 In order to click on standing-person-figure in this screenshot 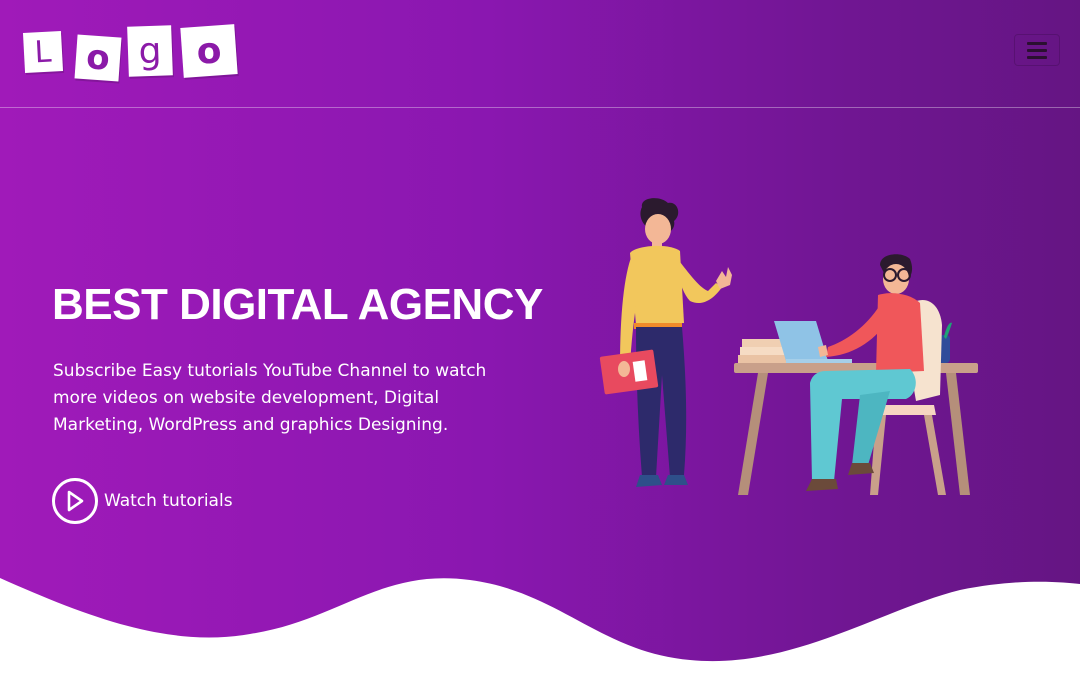, I will do `click(665, 342)`.